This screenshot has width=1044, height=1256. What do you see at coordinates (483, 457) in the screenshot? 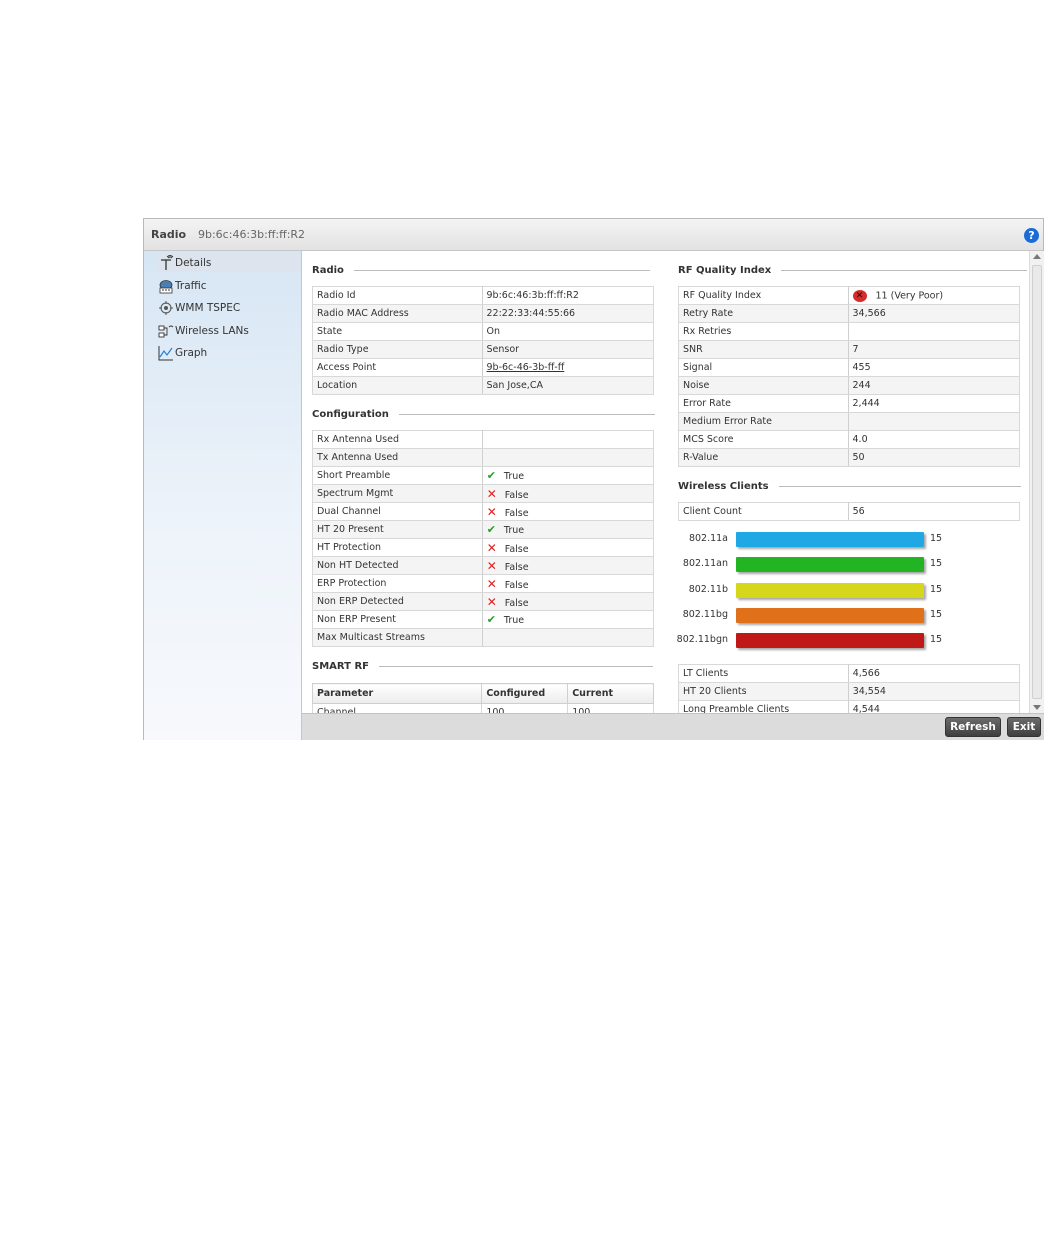
I see `table-row: Tx Antenna Used` at bounding box center [483, 457].